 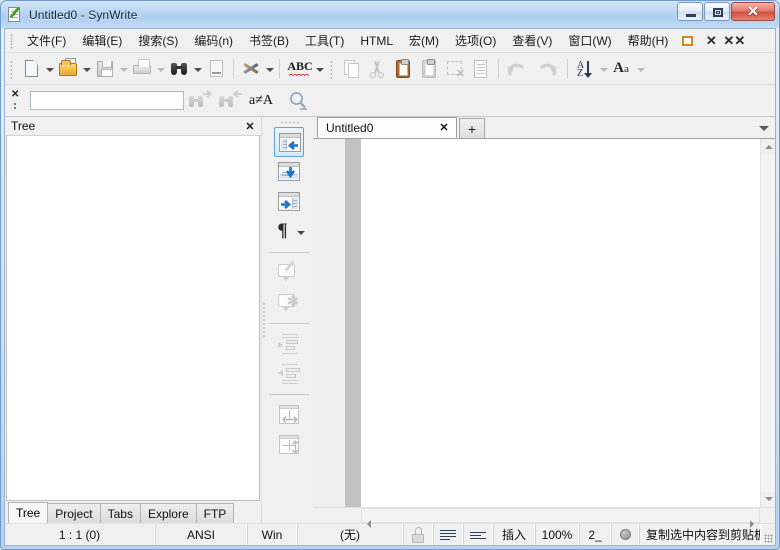 What do you see at coordinates (168, 513) in the screenshot?
I see `dock-tab-explore: Explore` at bounding box center [168, 513].